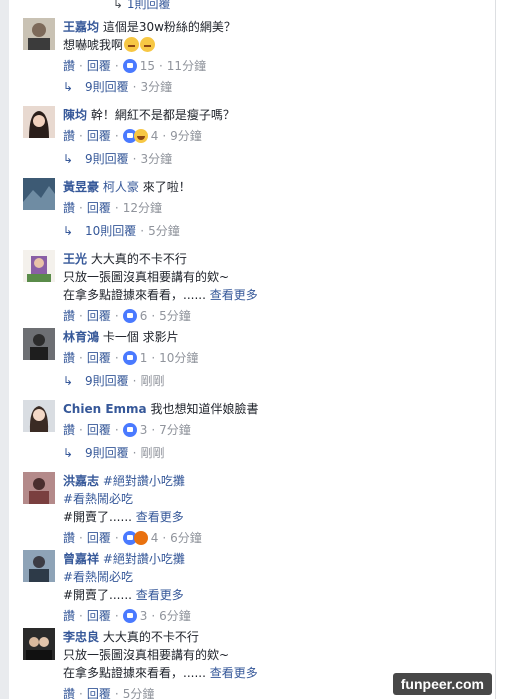  Describe the element at coordinates (142, 5) in the screenshot. I see `partial-reply-row: ↳ 1則回覆` at that location.